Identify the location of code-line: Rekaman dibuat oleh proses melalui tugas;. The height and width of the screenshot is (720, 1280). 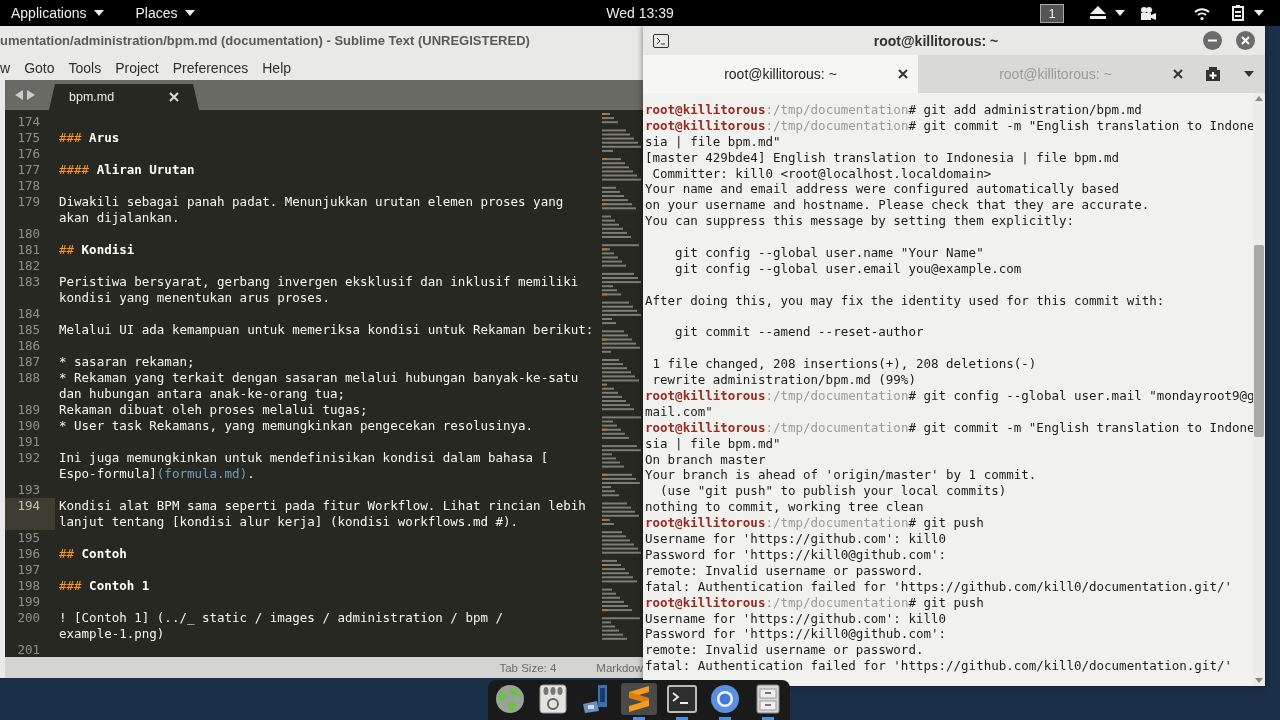
(213, 410).